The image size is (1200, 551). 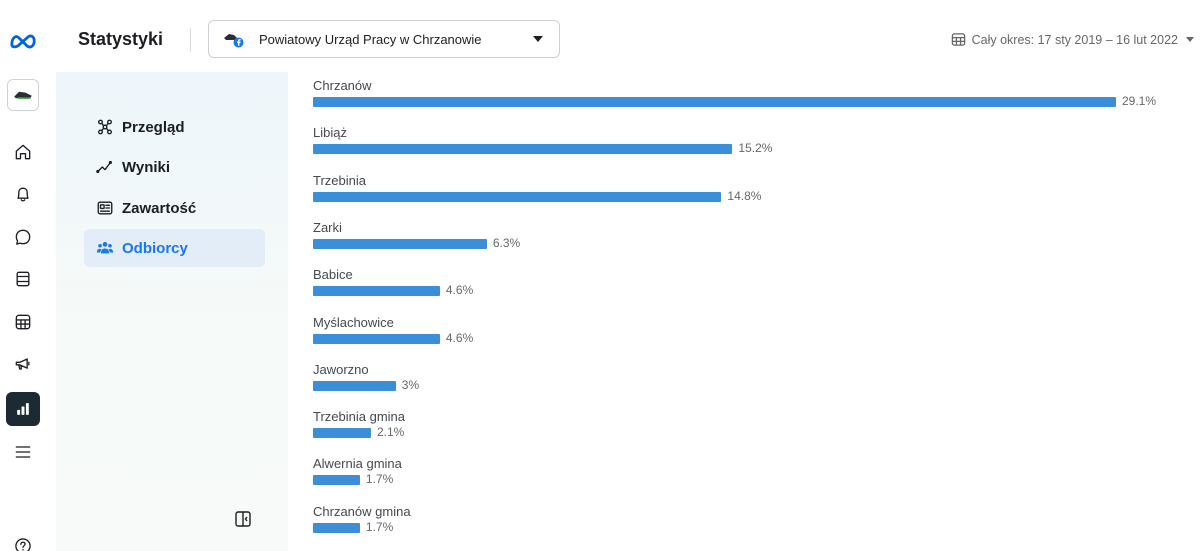 What do you see at coordinates (339, 180) in the screenshot?
I see `category-label: Trzebinia` at bounding box center [339, 180].